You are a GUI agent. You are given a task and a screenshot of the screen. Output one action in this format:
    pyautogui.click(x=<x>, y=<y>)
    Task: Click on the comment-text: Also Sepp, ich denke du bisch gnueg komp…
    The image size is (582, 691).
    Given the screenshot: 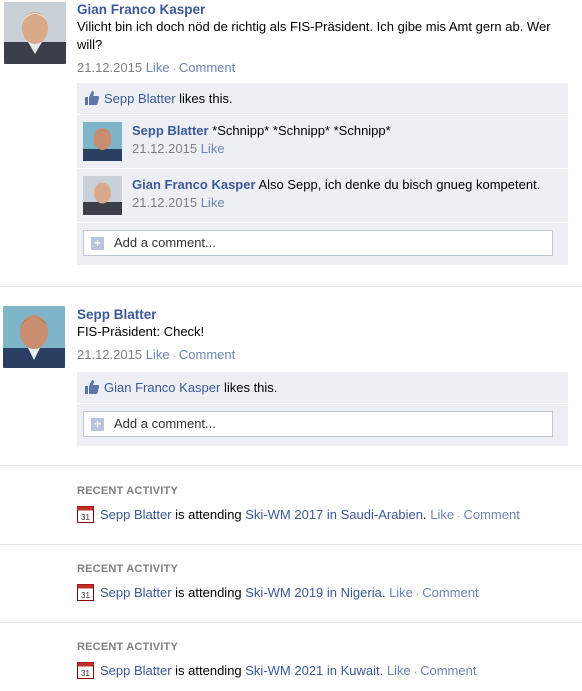 What is the action you would take?
    pyautogui.click(x=398, y=184)
    